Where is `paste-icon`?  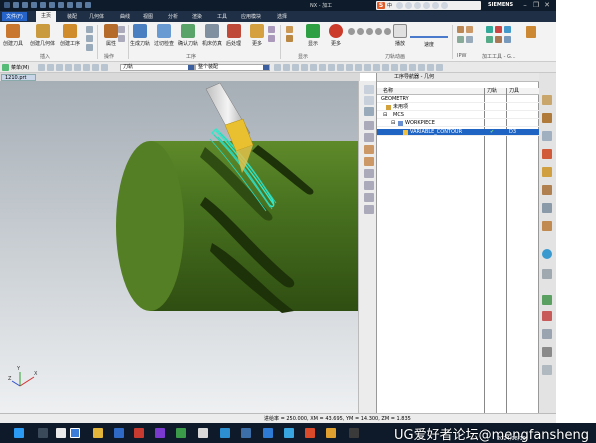
paste-icon is located at coordinates (61, 5).